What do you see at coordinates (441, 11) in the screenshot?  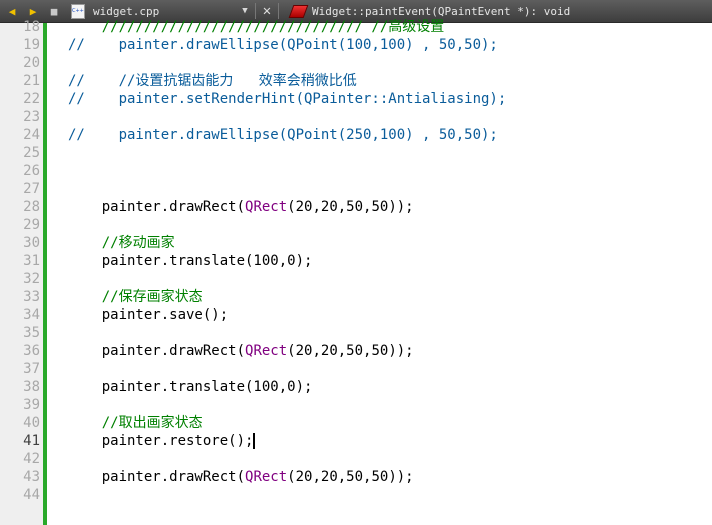 I see `current-function-selector: Widget::paintEvent(QPaintEvent *): void` at bounding box center [441, 11].